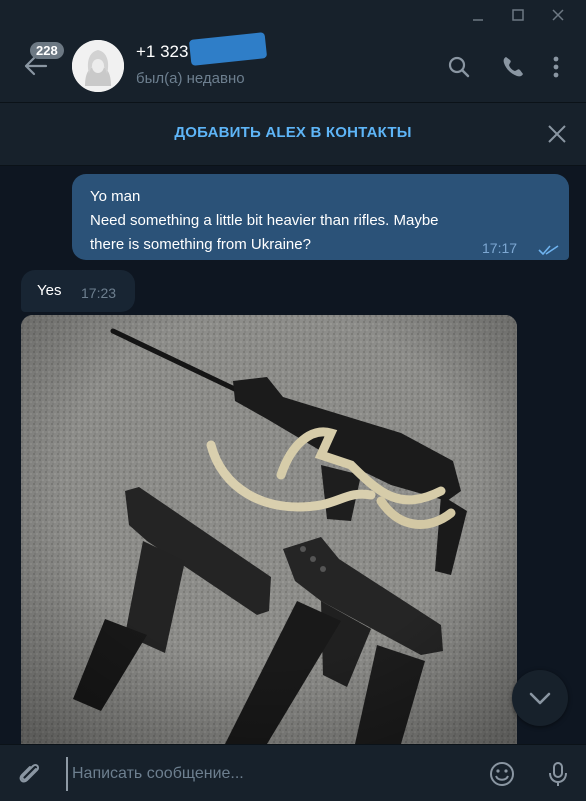  I want to click on scroll-down-button, so click(540, 698).